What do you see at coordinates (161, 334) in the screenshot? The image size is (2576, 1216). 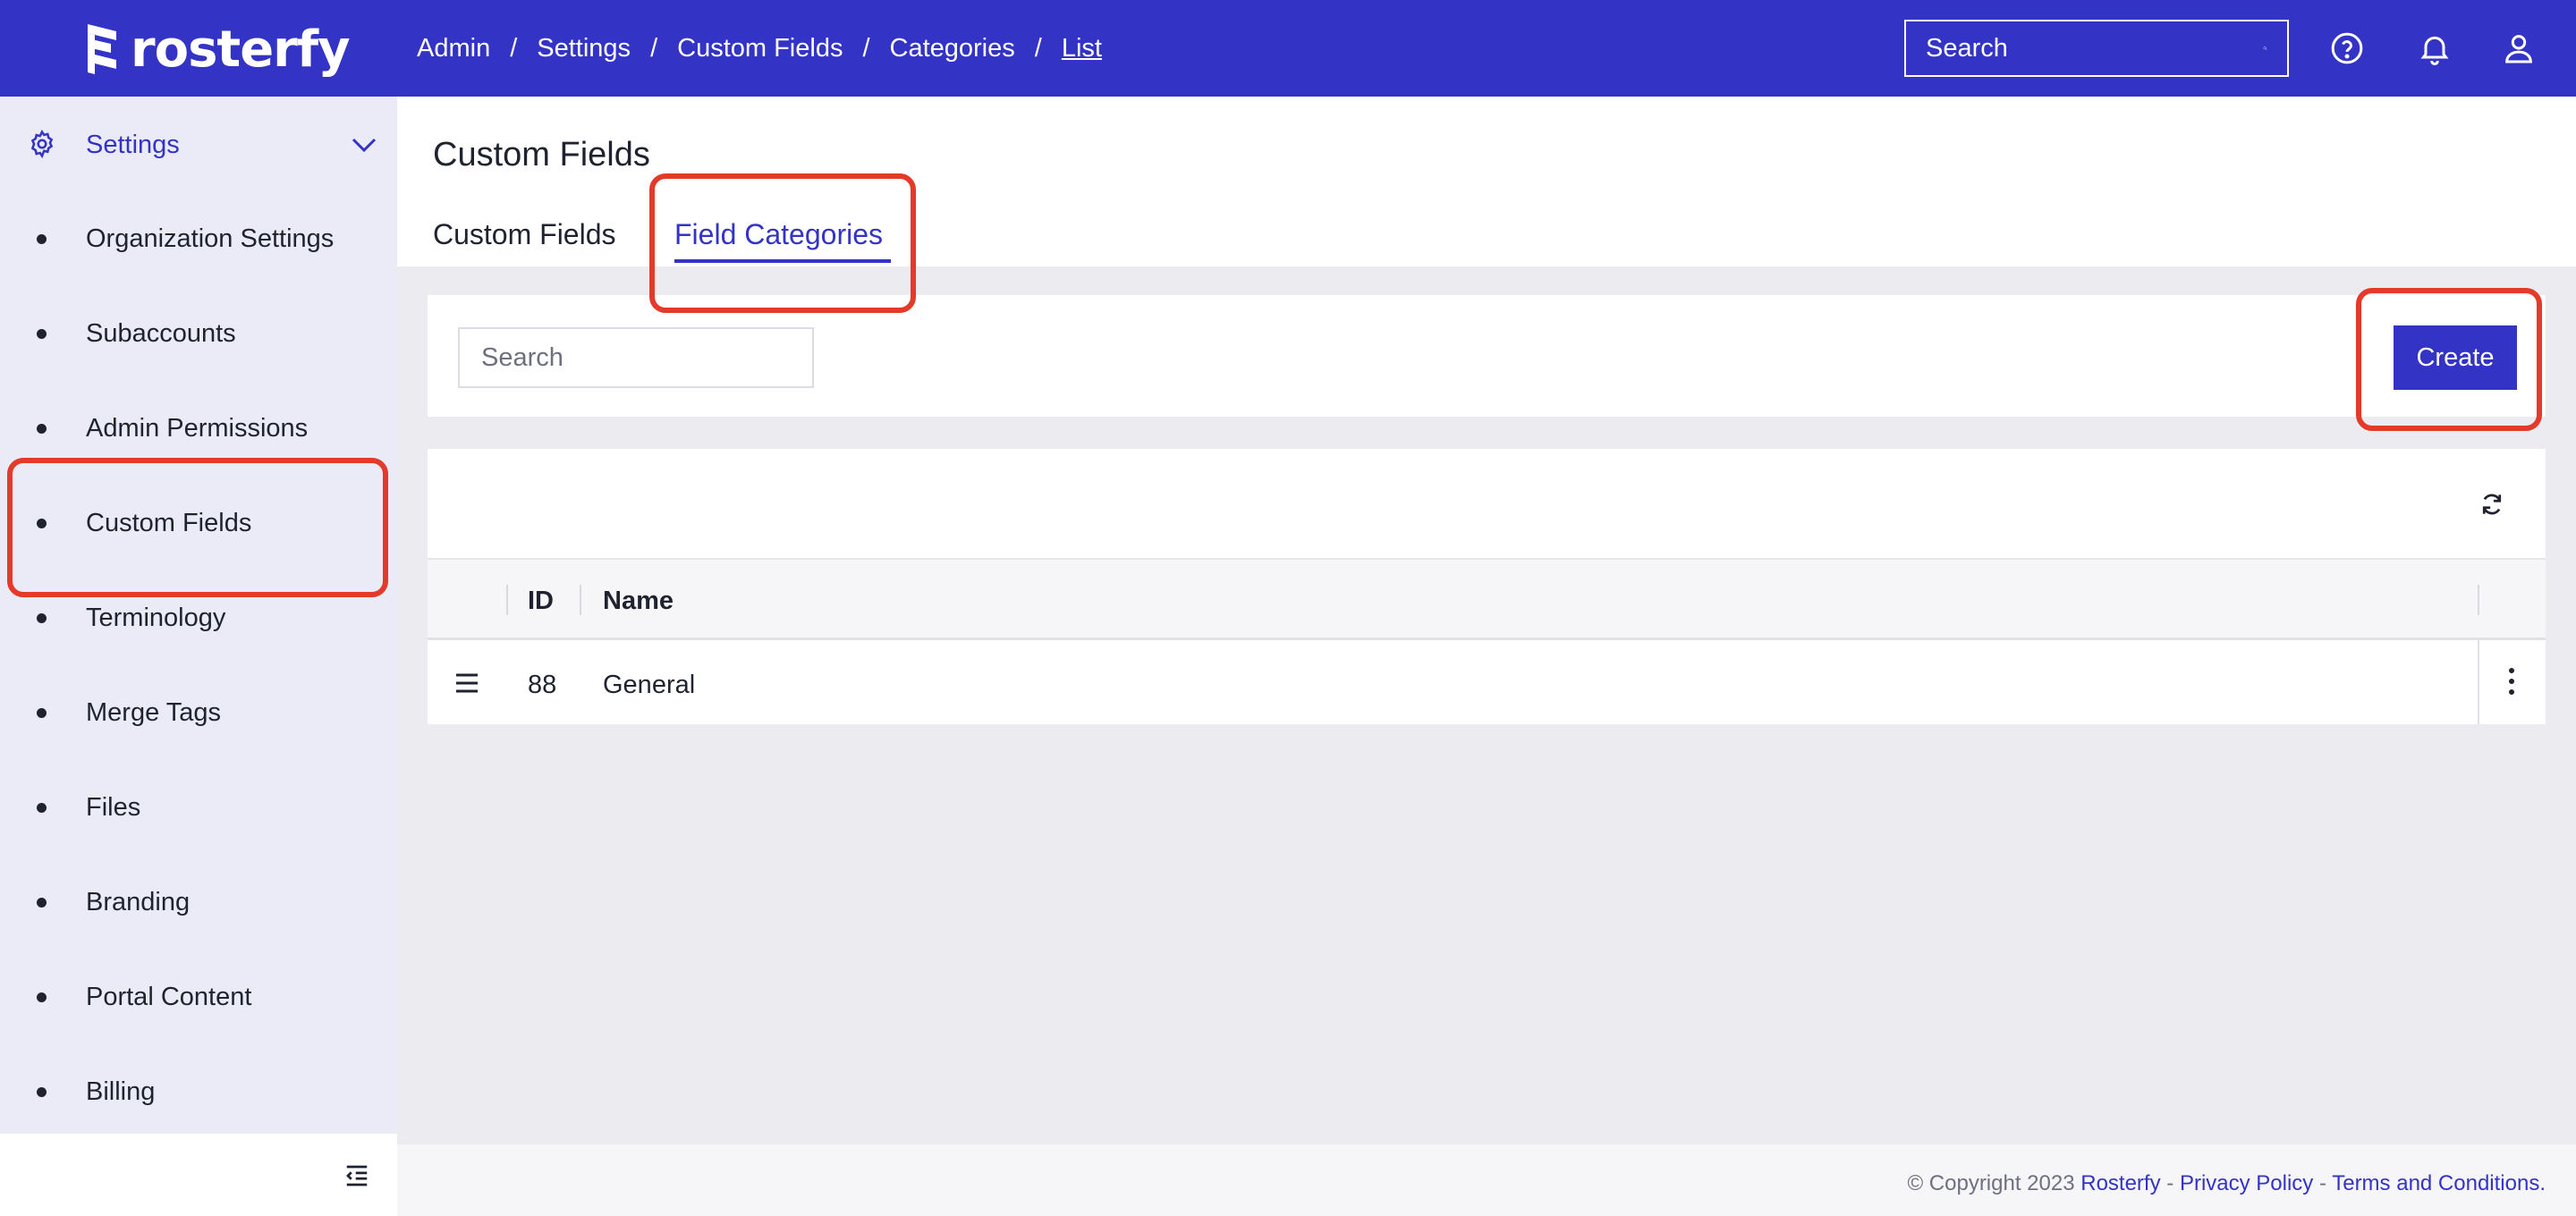 I see `sidebar-item-label: Subaccounts` at bounding box center [161, 334].